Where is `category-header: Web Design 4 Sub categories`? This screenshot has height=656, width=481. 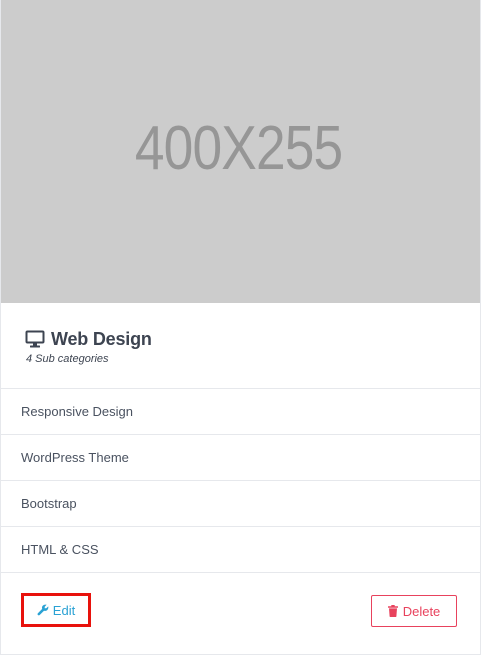 category-header: Web Design 4 Sub categories is located at coordinates (240, 346).